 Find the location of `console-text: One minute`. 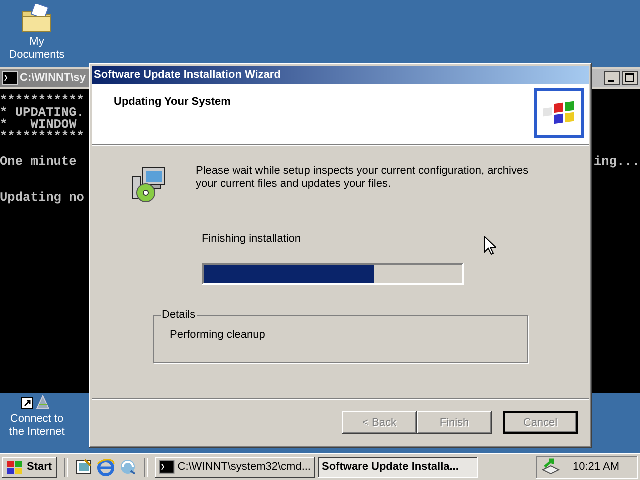

console-text: One minute is located at coordinates (38, 162).